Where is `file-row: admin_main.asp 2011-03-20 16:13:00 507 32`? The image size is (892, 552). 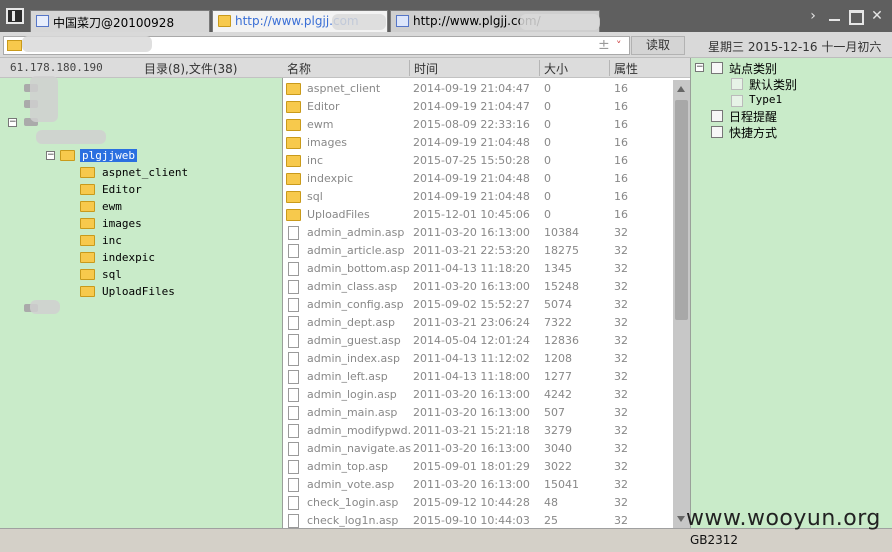
file-row: admin_main.asp 2011-03-20 16:13:00 507 32 is located at coordinates (478, 413).